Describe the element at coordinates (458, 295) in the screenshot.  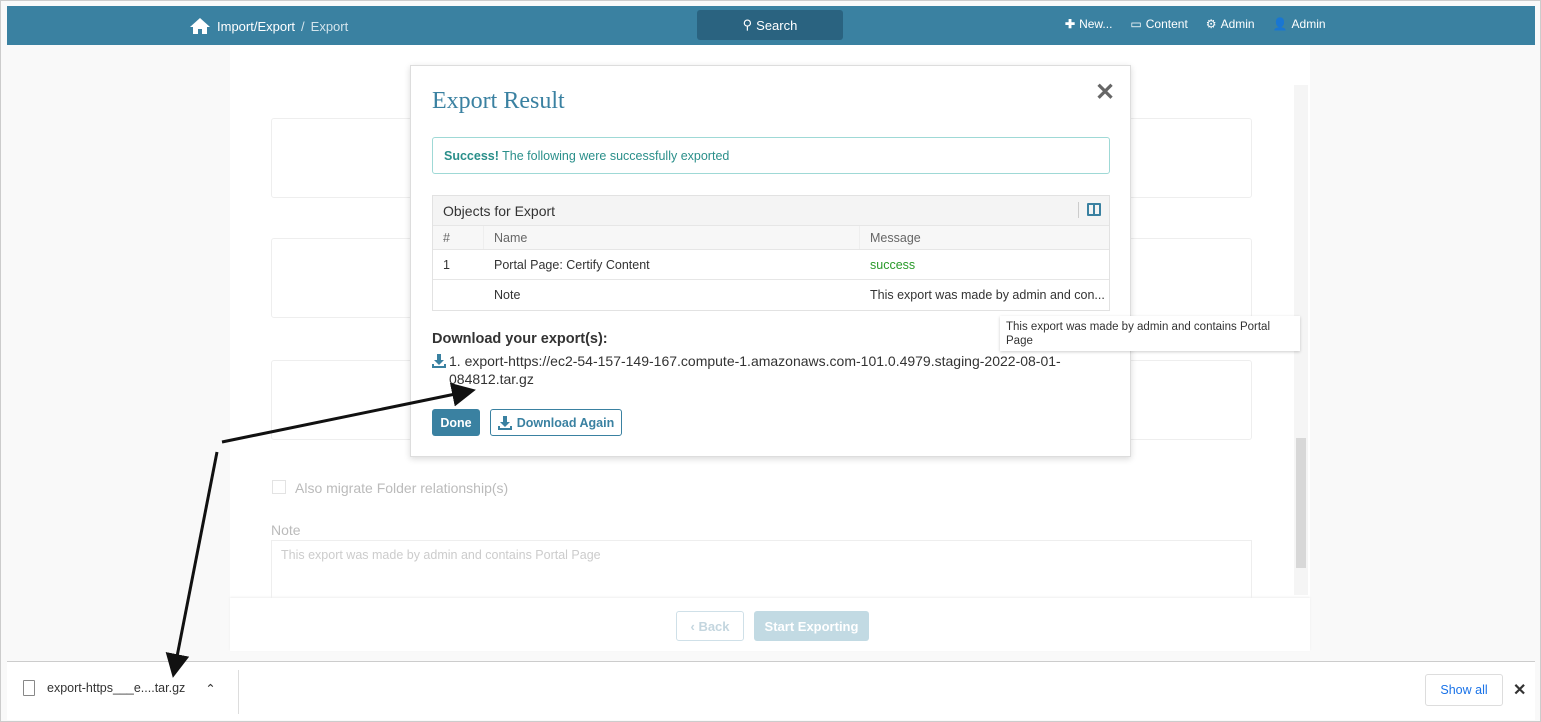
I see `cell-num` at that location.